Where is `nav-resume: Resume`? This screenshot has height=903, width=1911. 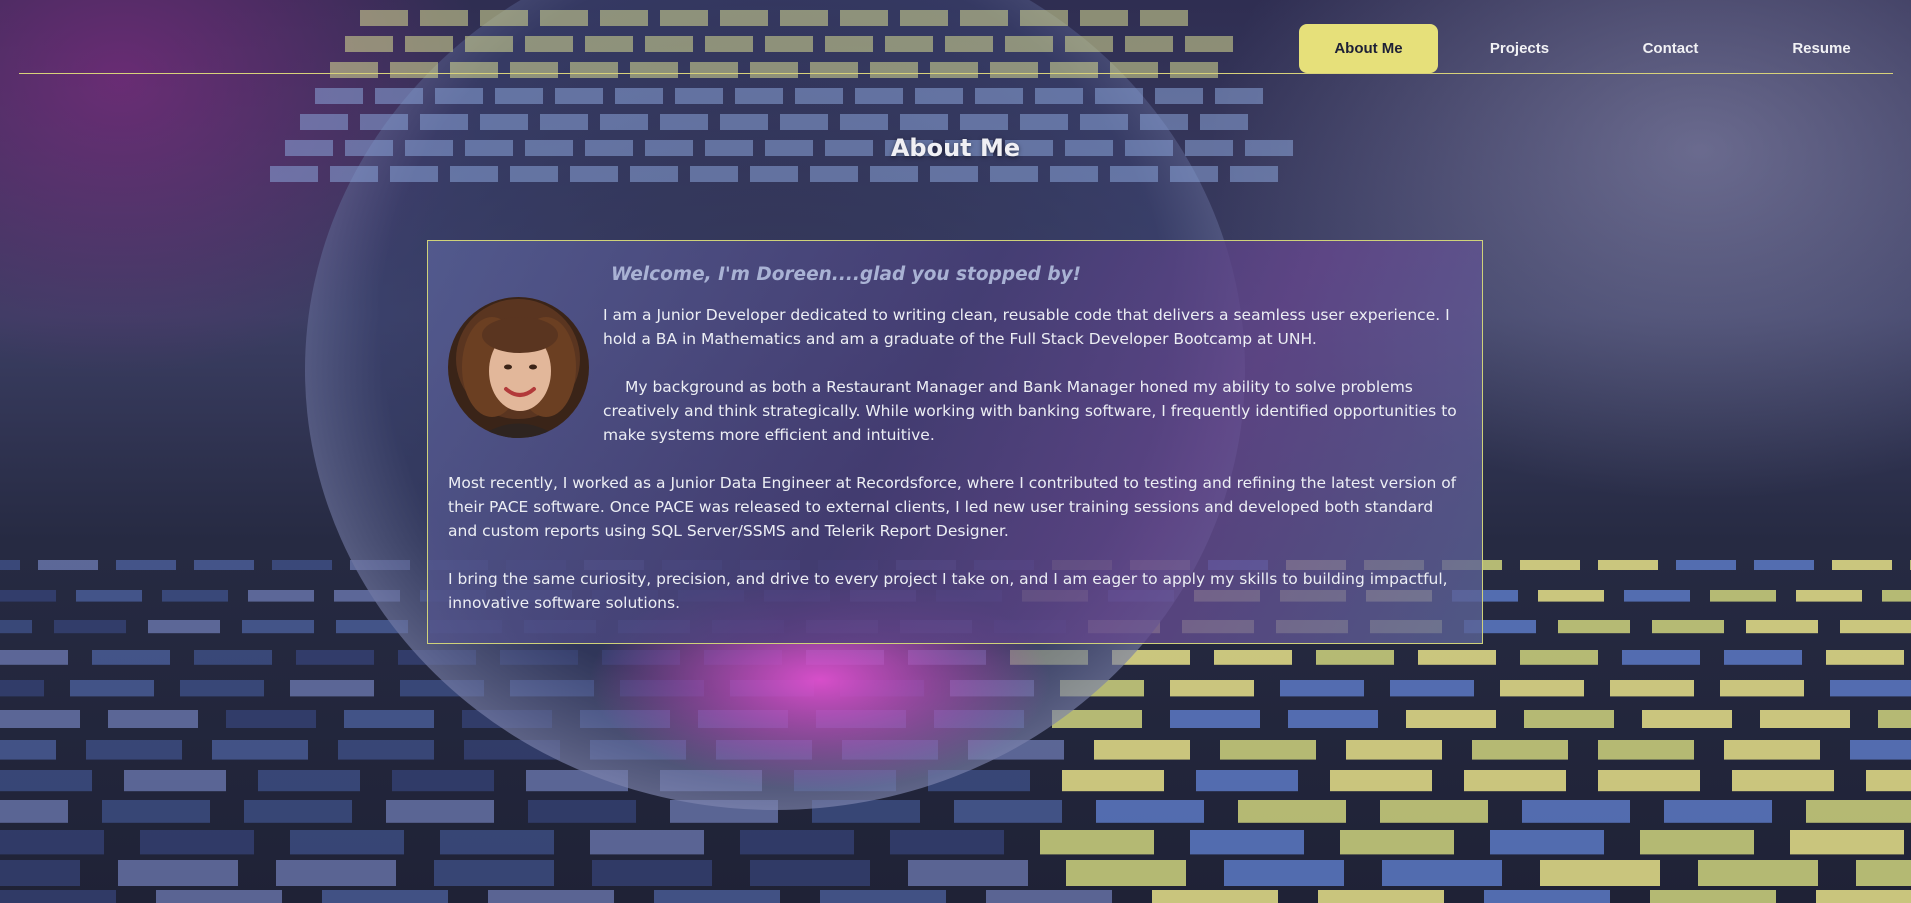
nav-resume: Resume is located at coordinates (1821, 48).